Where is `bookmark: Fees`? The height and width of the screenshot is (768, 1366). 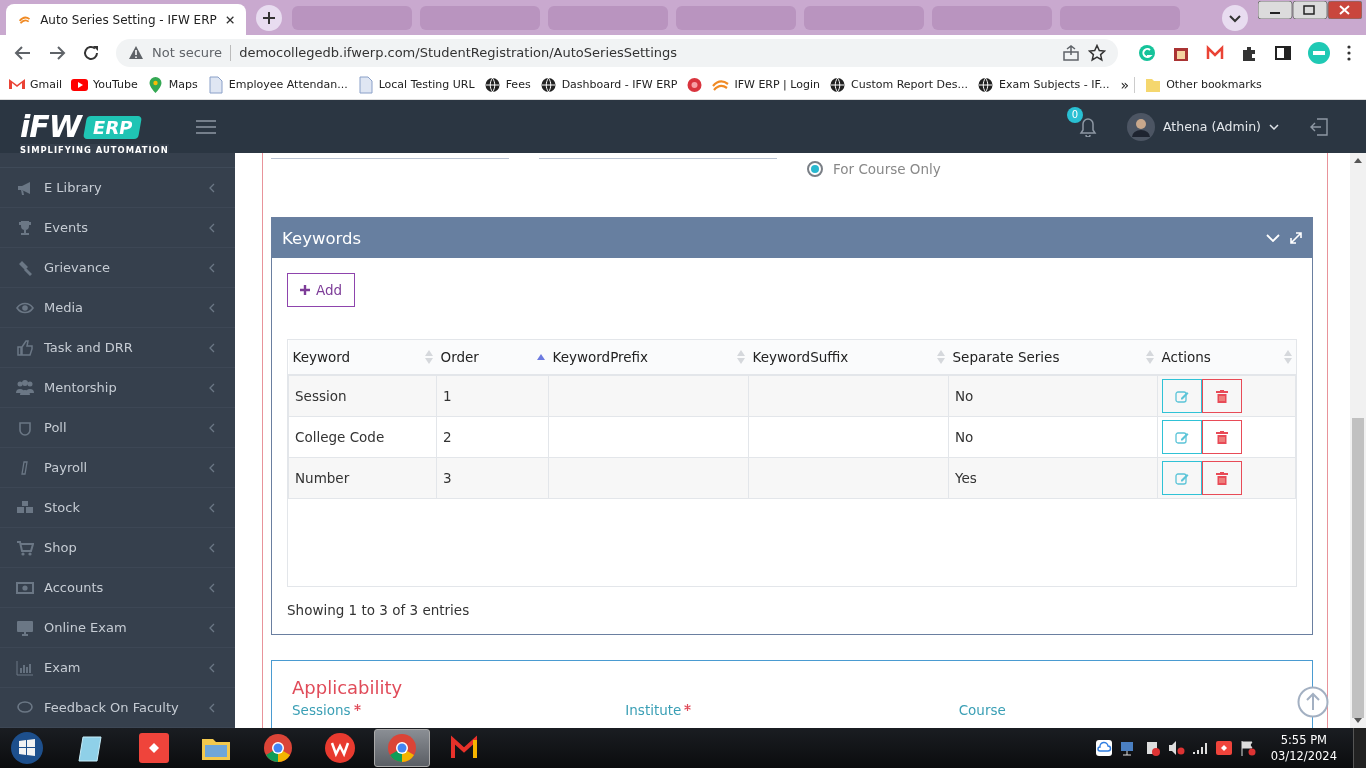 bookmark: Fees is located at coordinates (507, 84).